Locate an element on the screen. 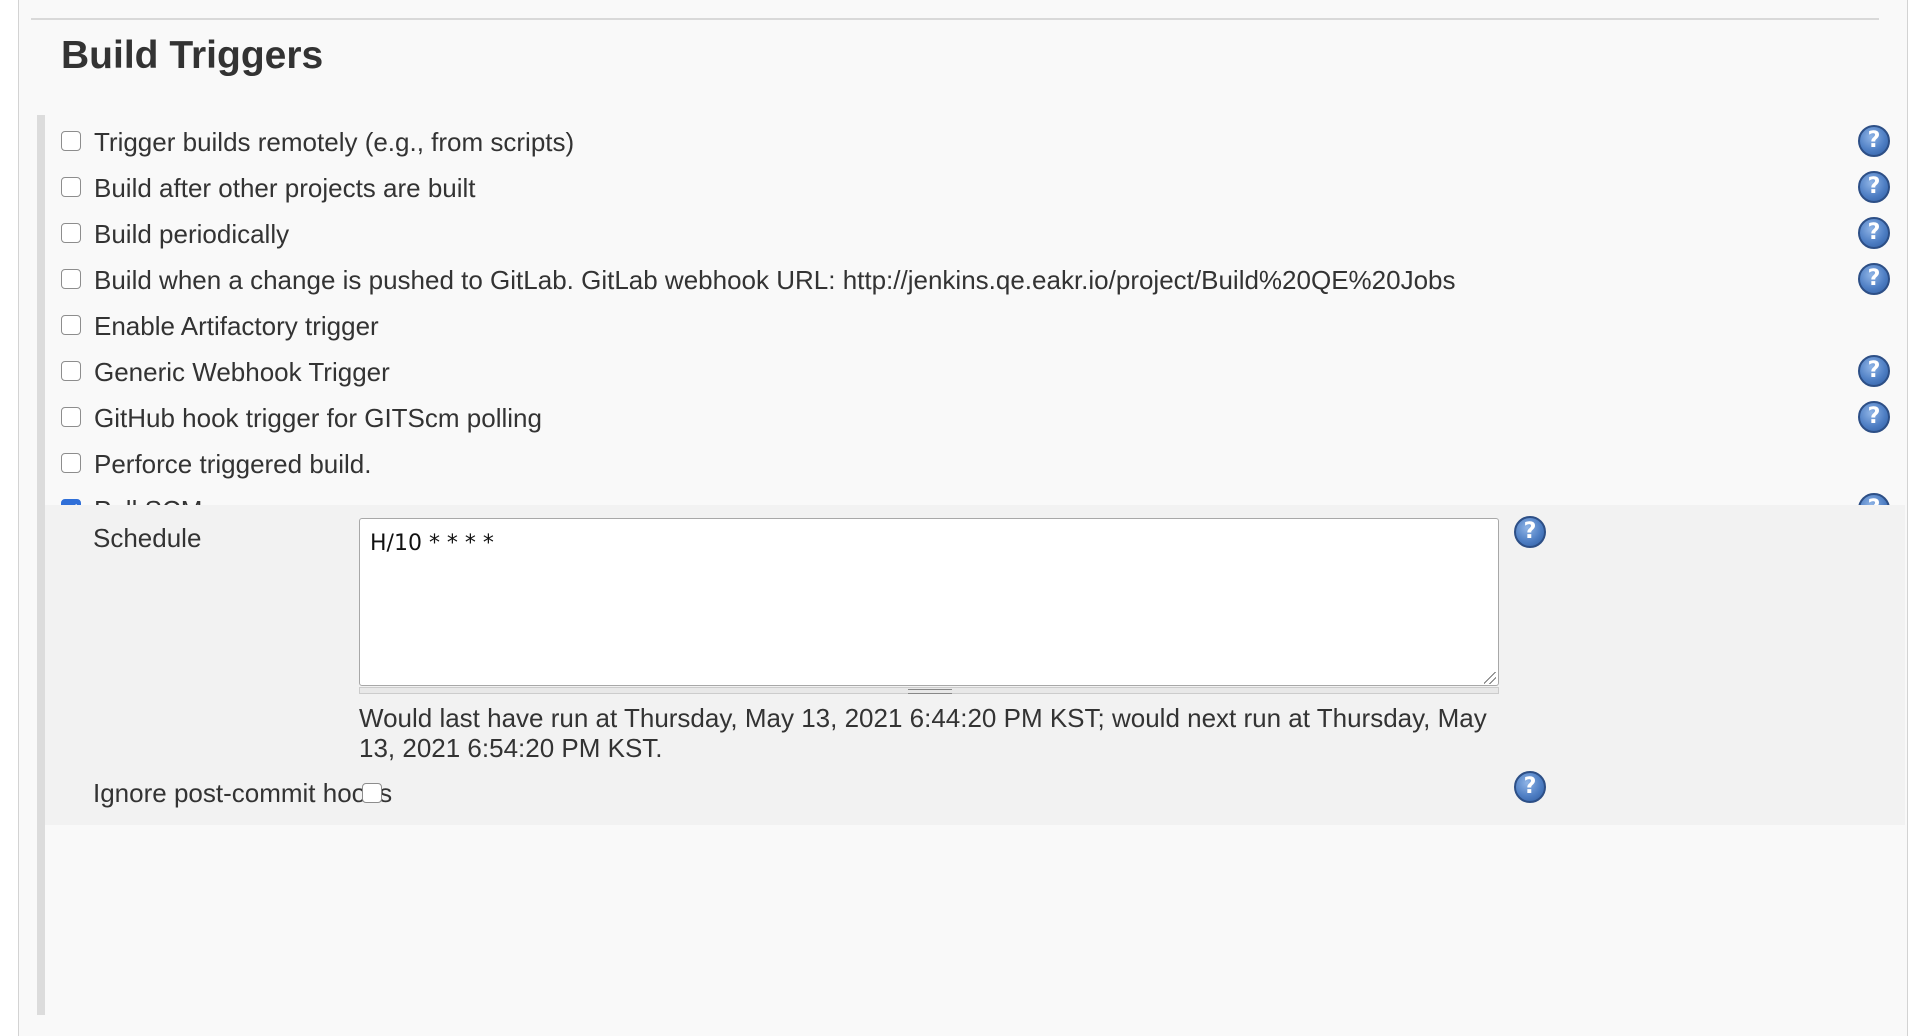  perforce-trigger-label: Perforce triggered build. is located at coordinates (232, 464).